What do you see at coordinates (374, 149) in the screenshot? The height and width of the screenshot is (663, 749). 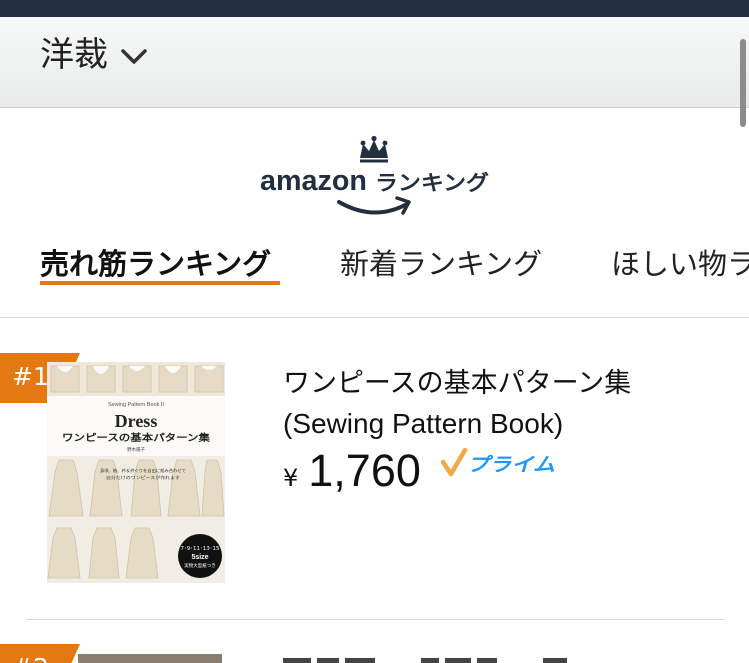 I see `crown-icon` at bounding box center [374, 149].